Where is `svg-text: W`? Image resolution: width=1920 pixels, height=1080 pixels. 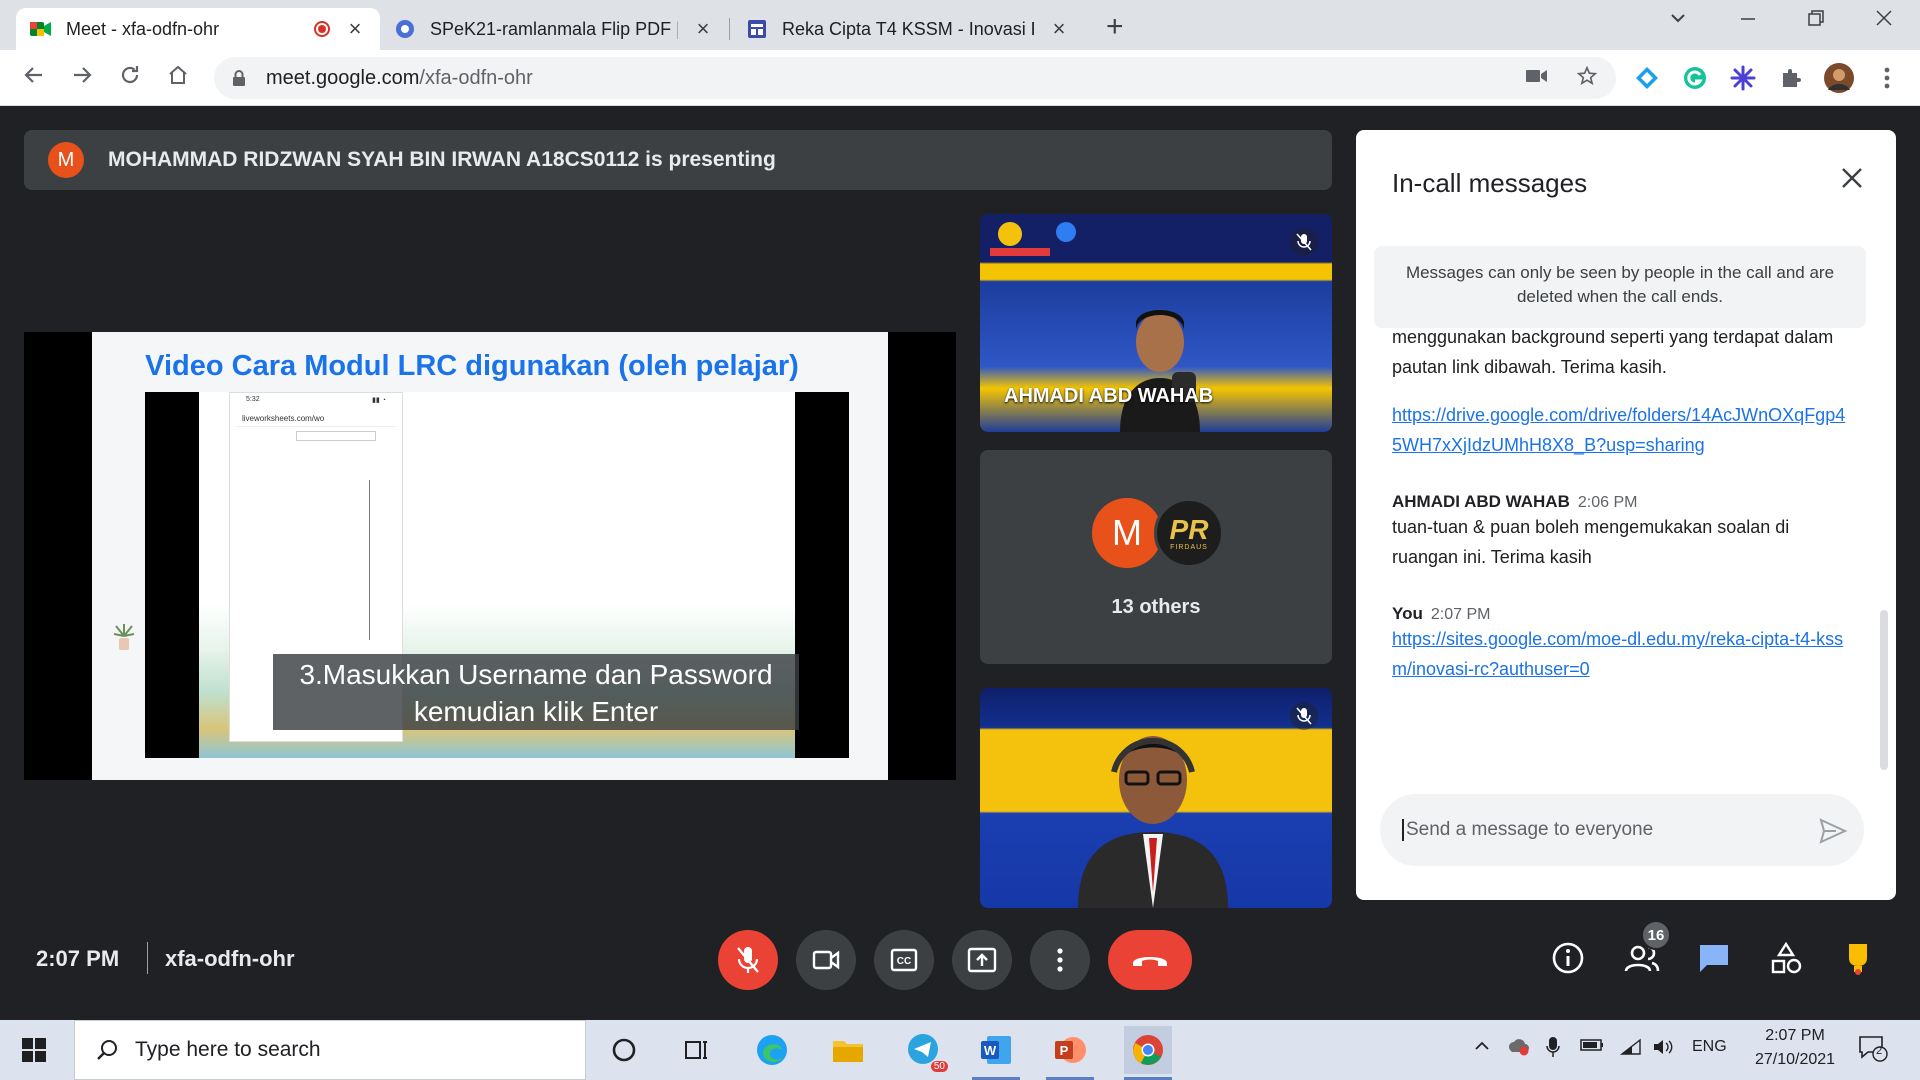
svg-text: W is located at coordinates (990, 1050).